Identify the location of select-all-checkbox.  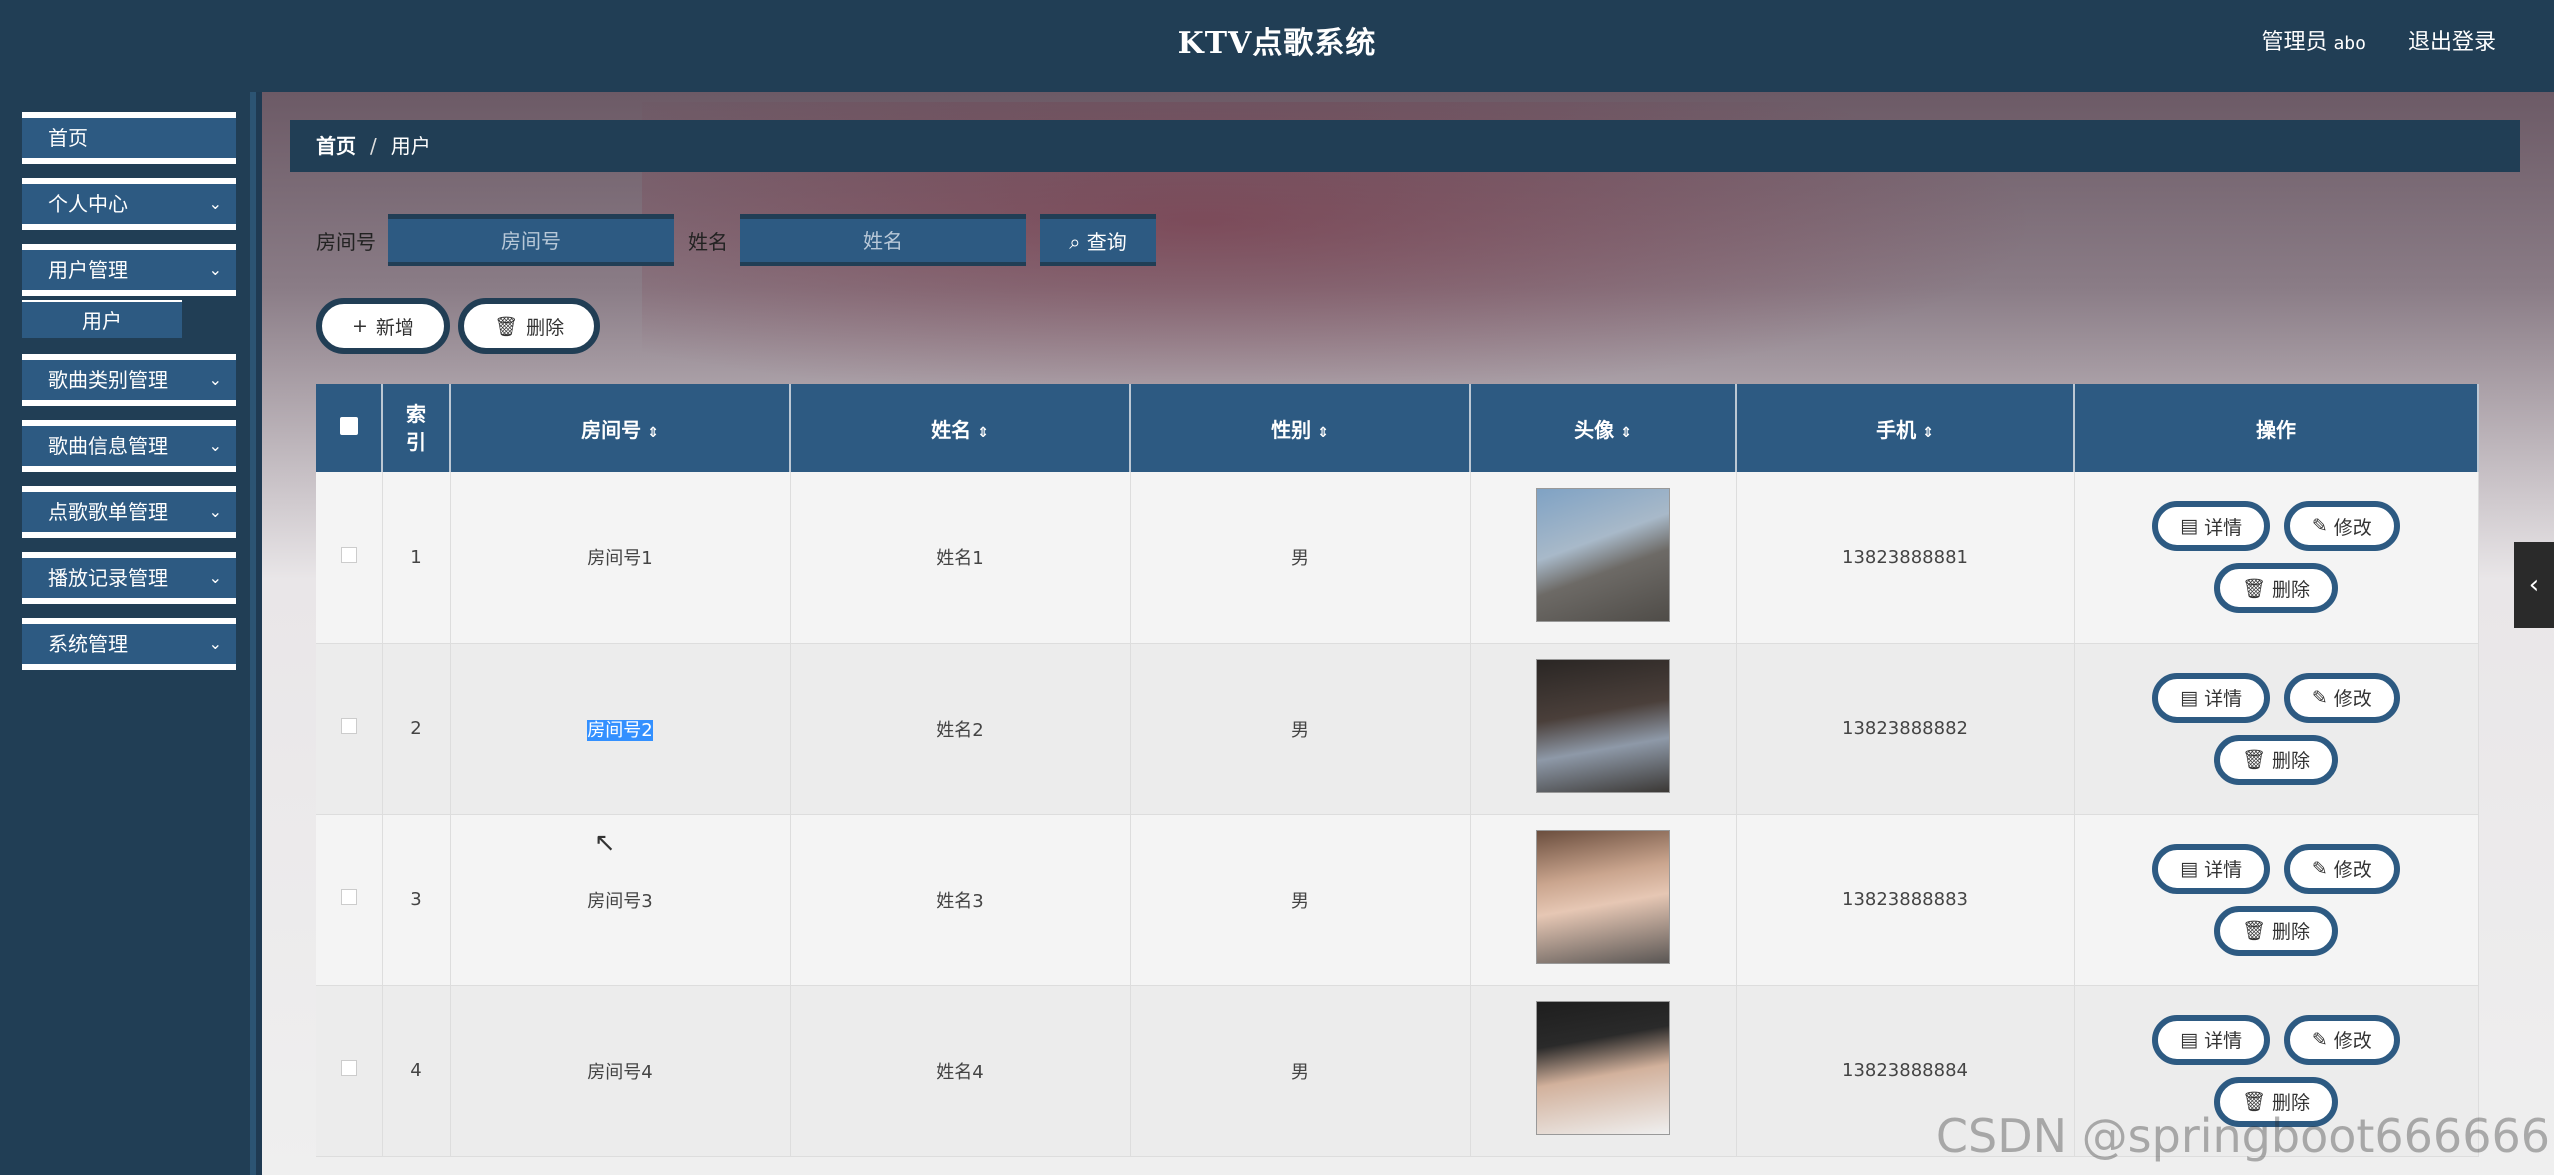
(348, 426).